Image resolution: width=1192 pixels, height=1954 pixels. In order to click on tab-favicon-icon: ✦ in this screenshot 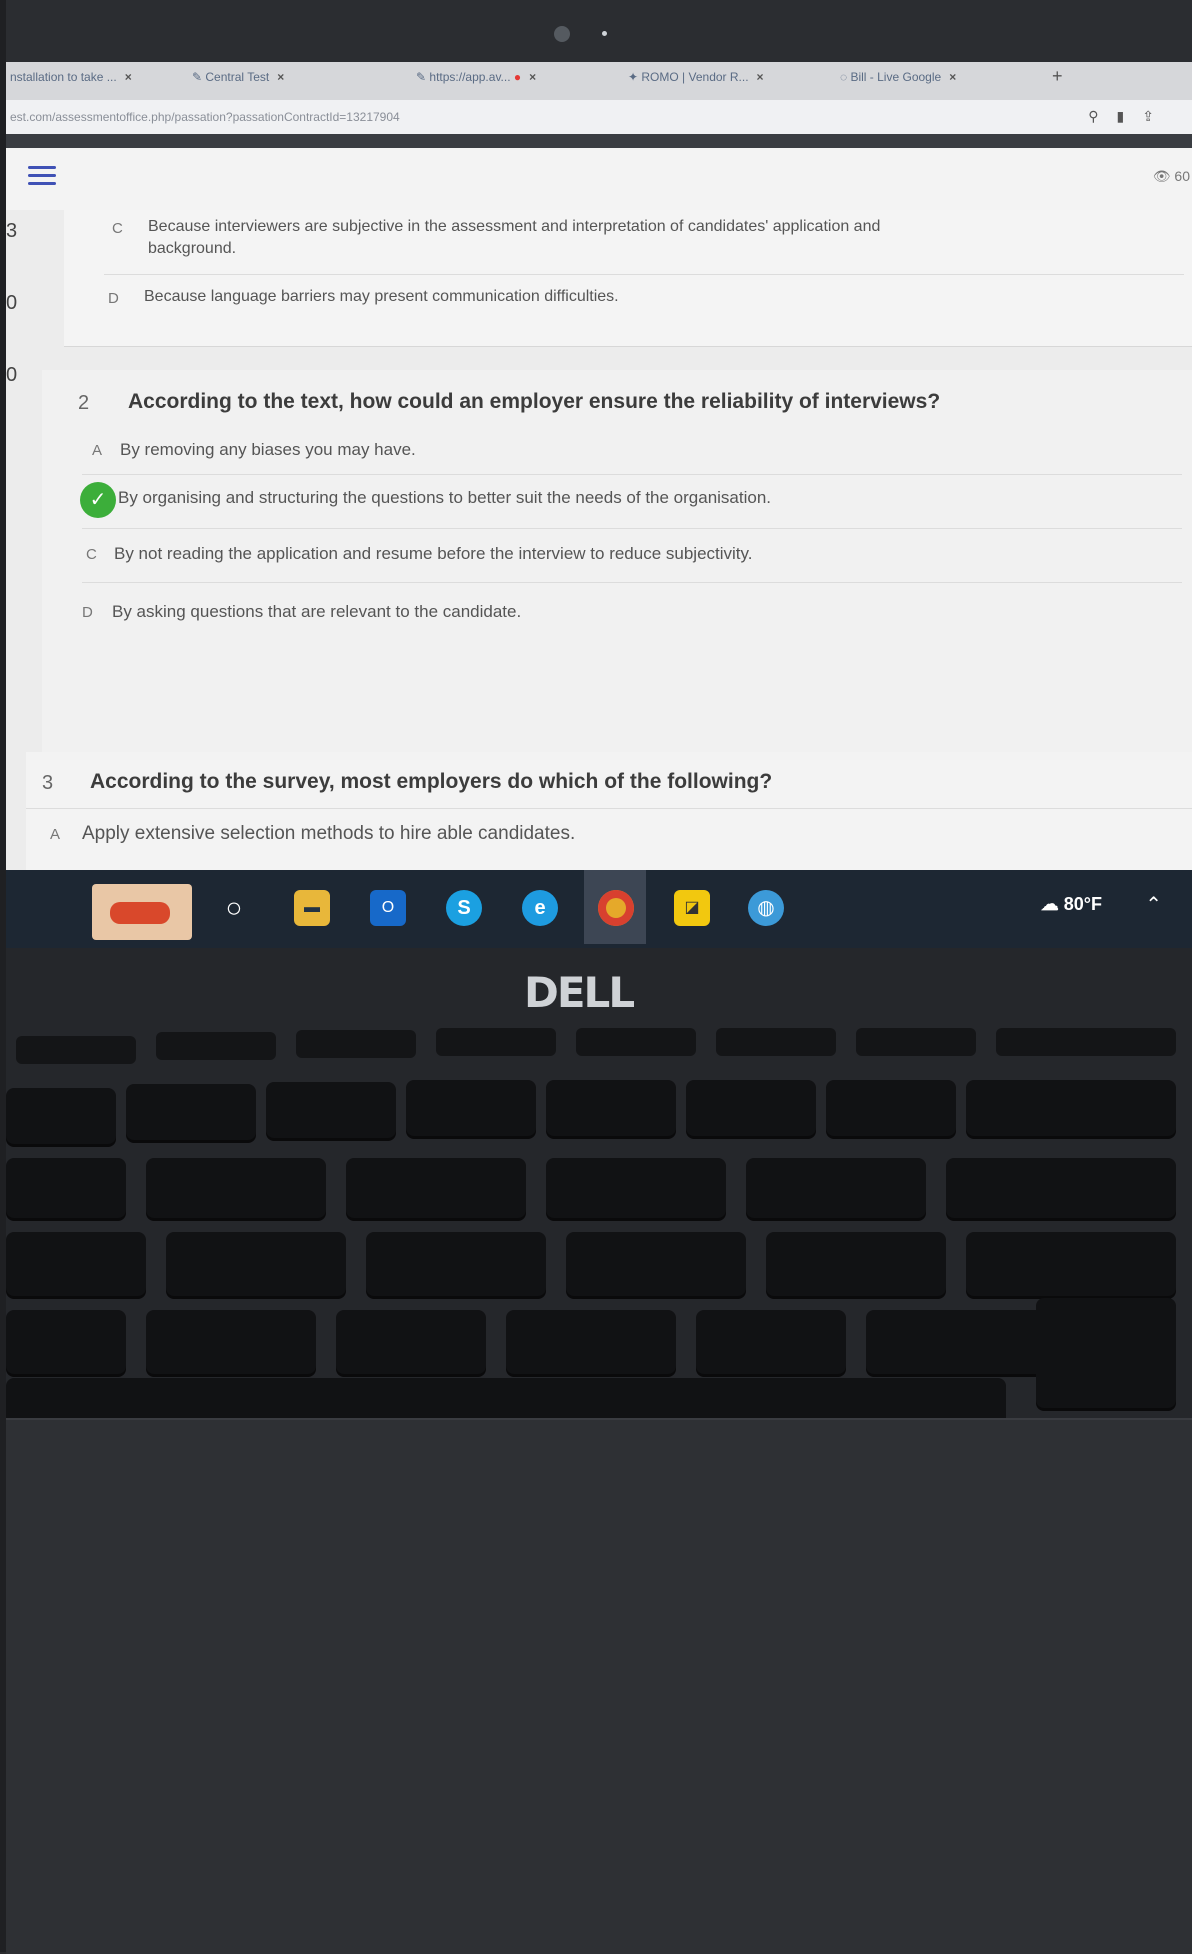, I will do `click(635, 77)`.